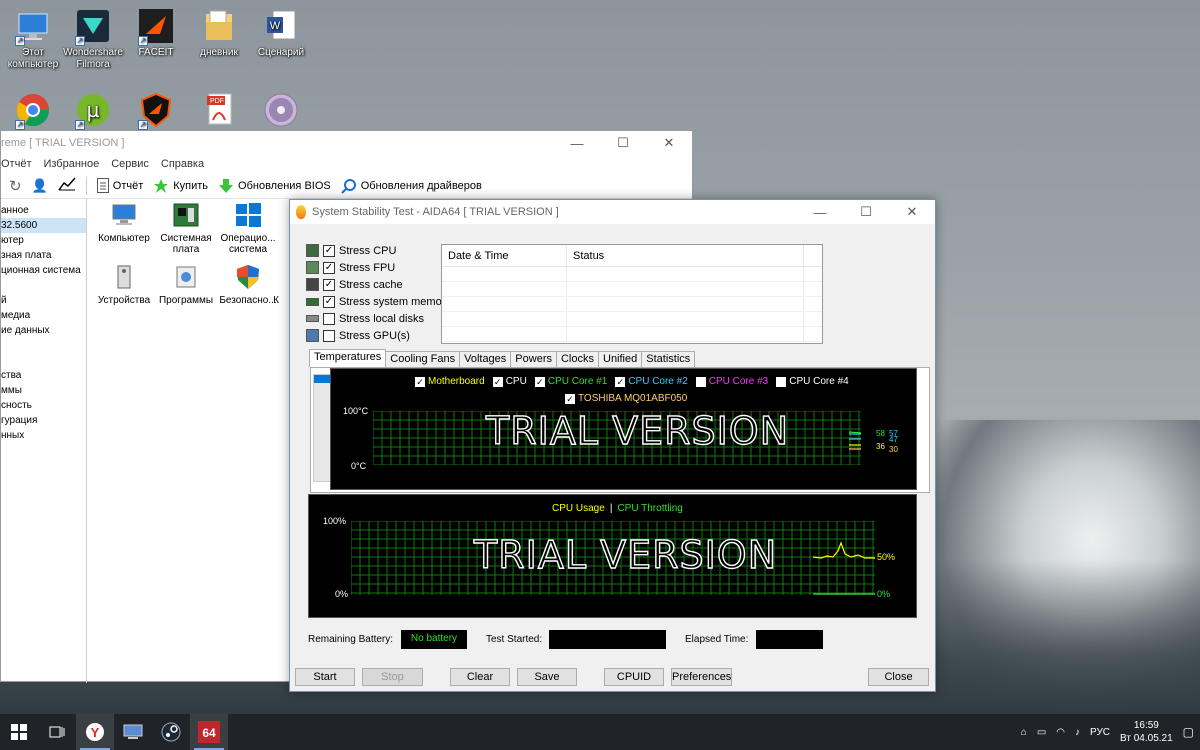  What do you see at coordinates (43, 255) in the screenshot?
I see `sidebar-item: зная плата` at bounding box center [43, 255].